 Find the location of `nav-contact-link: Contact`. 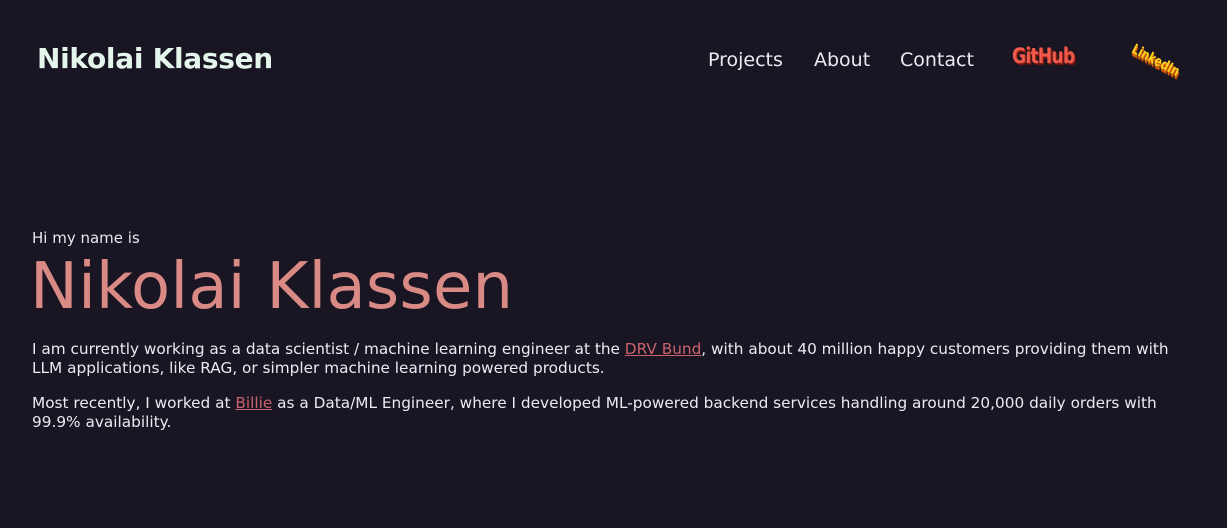

nav-contact-link: Contact is located at coordinates (937, 60).